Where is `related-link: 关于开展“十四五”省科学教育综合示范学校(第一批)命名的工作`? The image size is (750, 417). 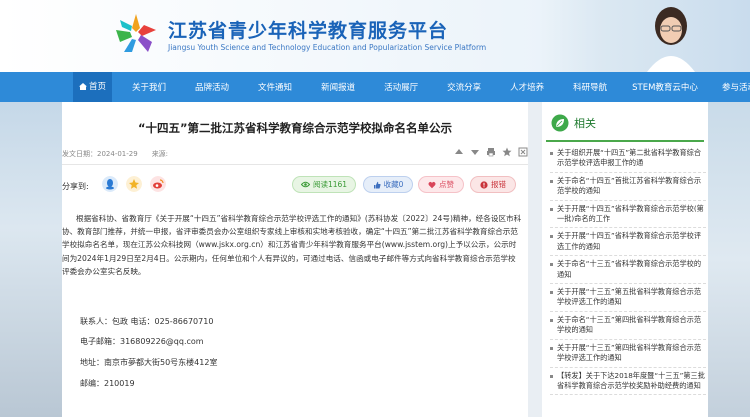
related-link: 关于开展“十四五”省科学教育综合示范学校(第一批)命名的工作 is located at coordinates (628, 216).